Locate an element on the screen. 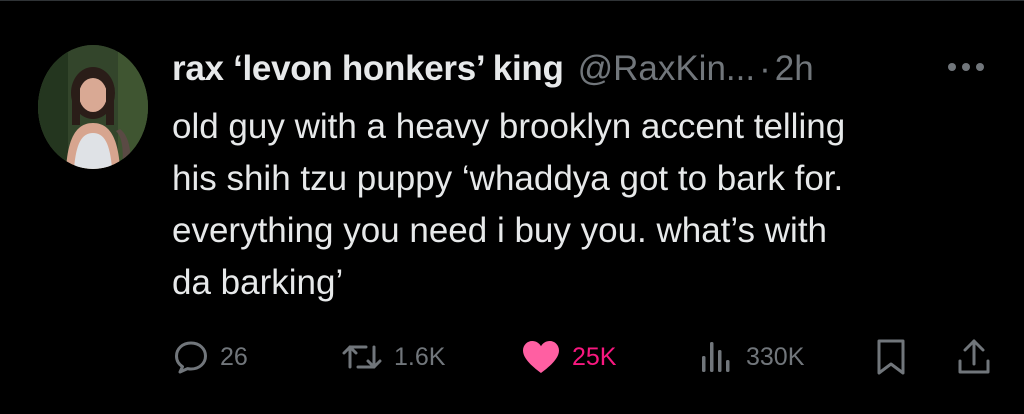 This screenshot has height=414, width=1024. share-icon is located at coordinates (974, 357).